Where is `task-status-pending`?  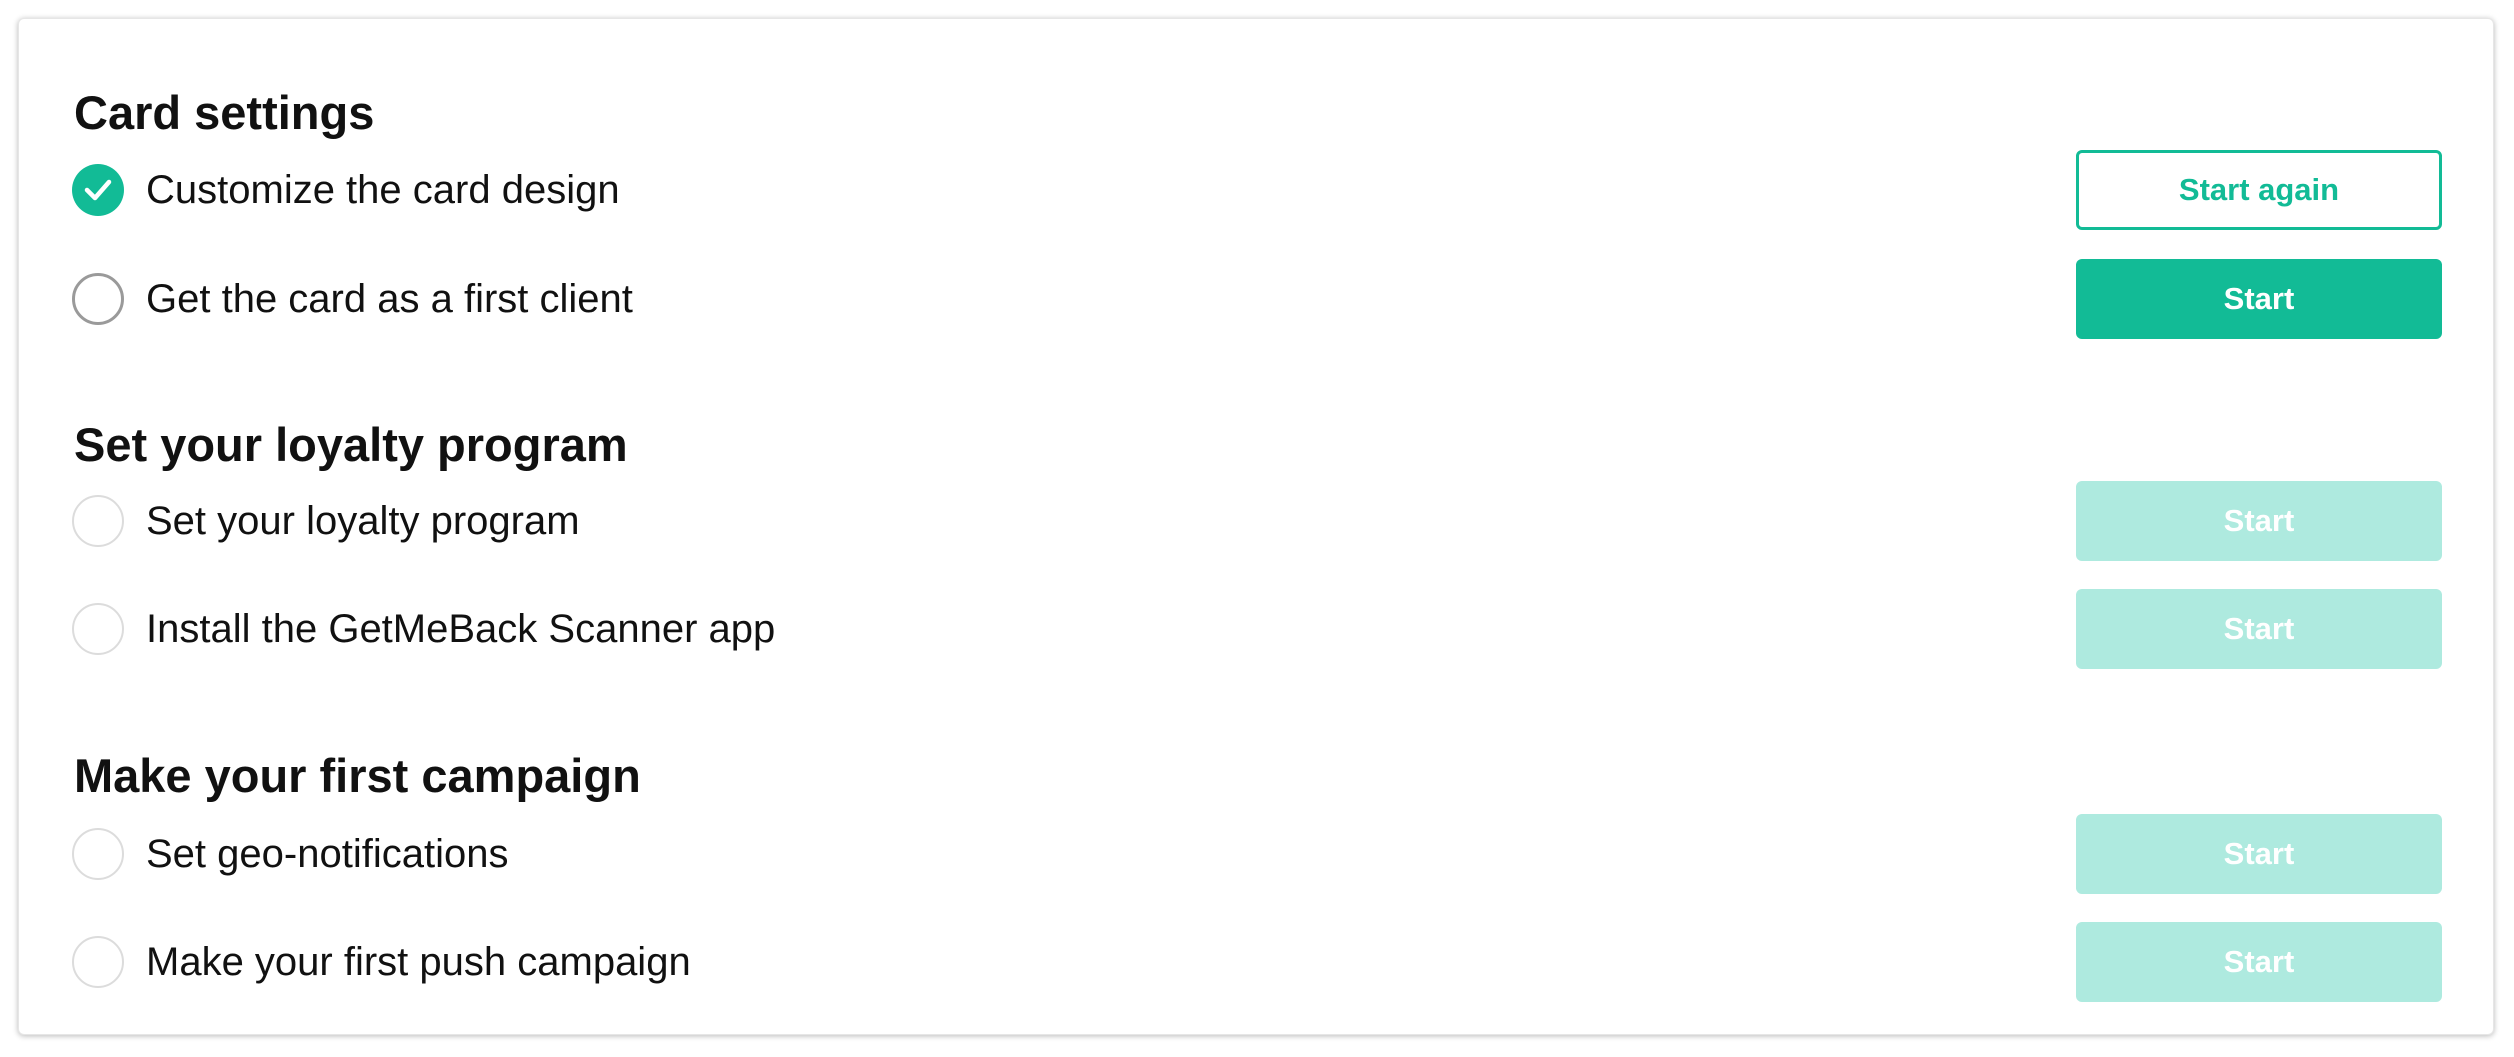
task-status-pending is located at coordinates (98, 299).